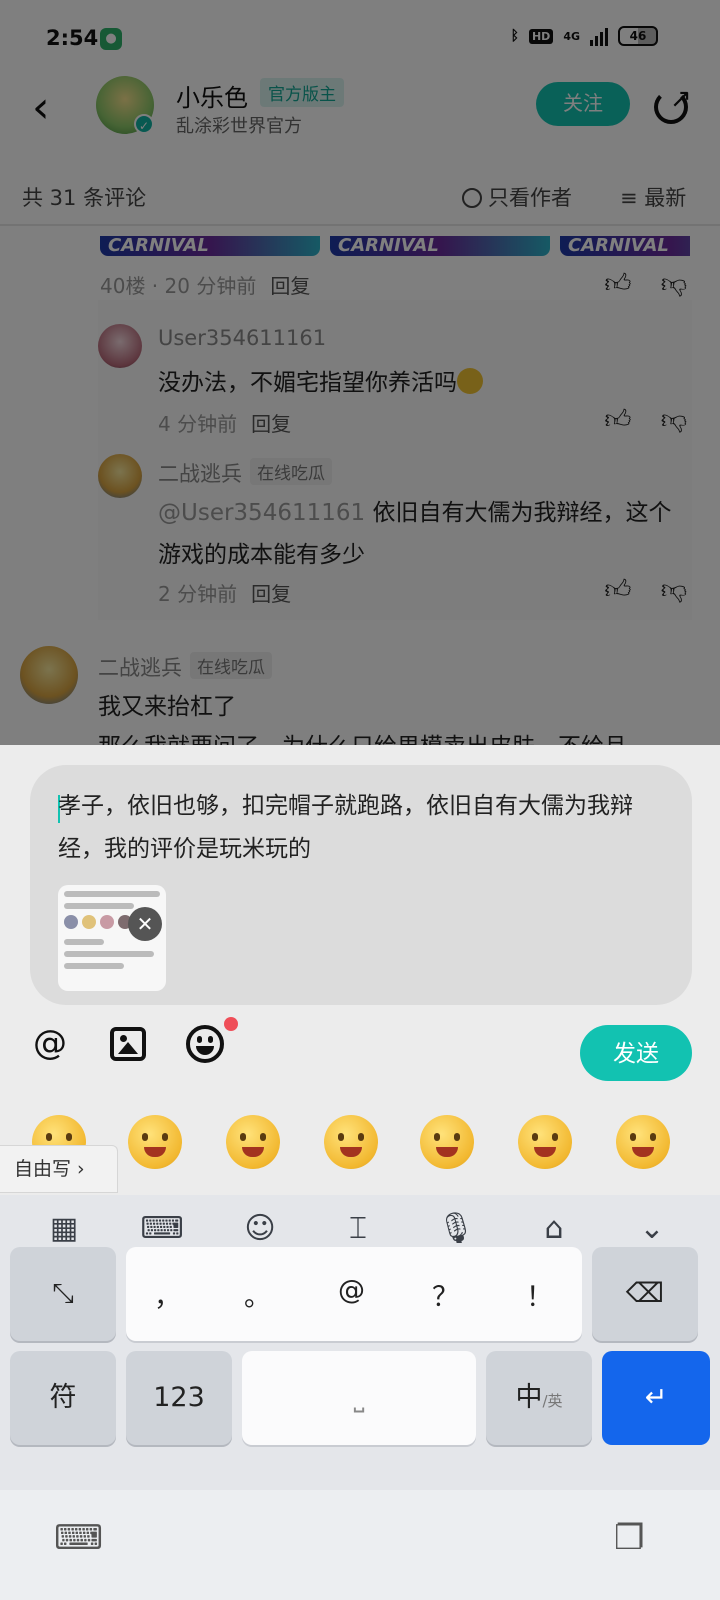 This screenshot has width=720, height=1600. Describe the element at coordinates (358, 1229) in the screenshot. I see `cursor-icon: ⌶` at that location.